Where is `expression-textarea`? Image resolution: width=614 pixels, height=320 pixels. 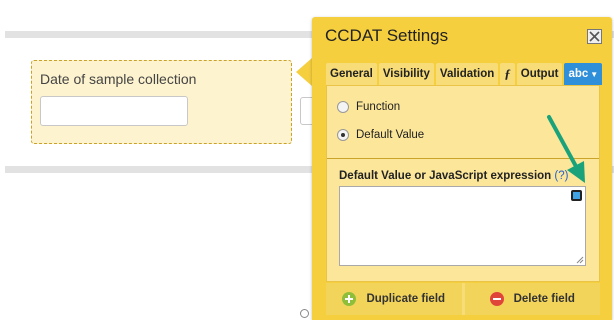
expression-textarea is located at coordinates (462, 226).